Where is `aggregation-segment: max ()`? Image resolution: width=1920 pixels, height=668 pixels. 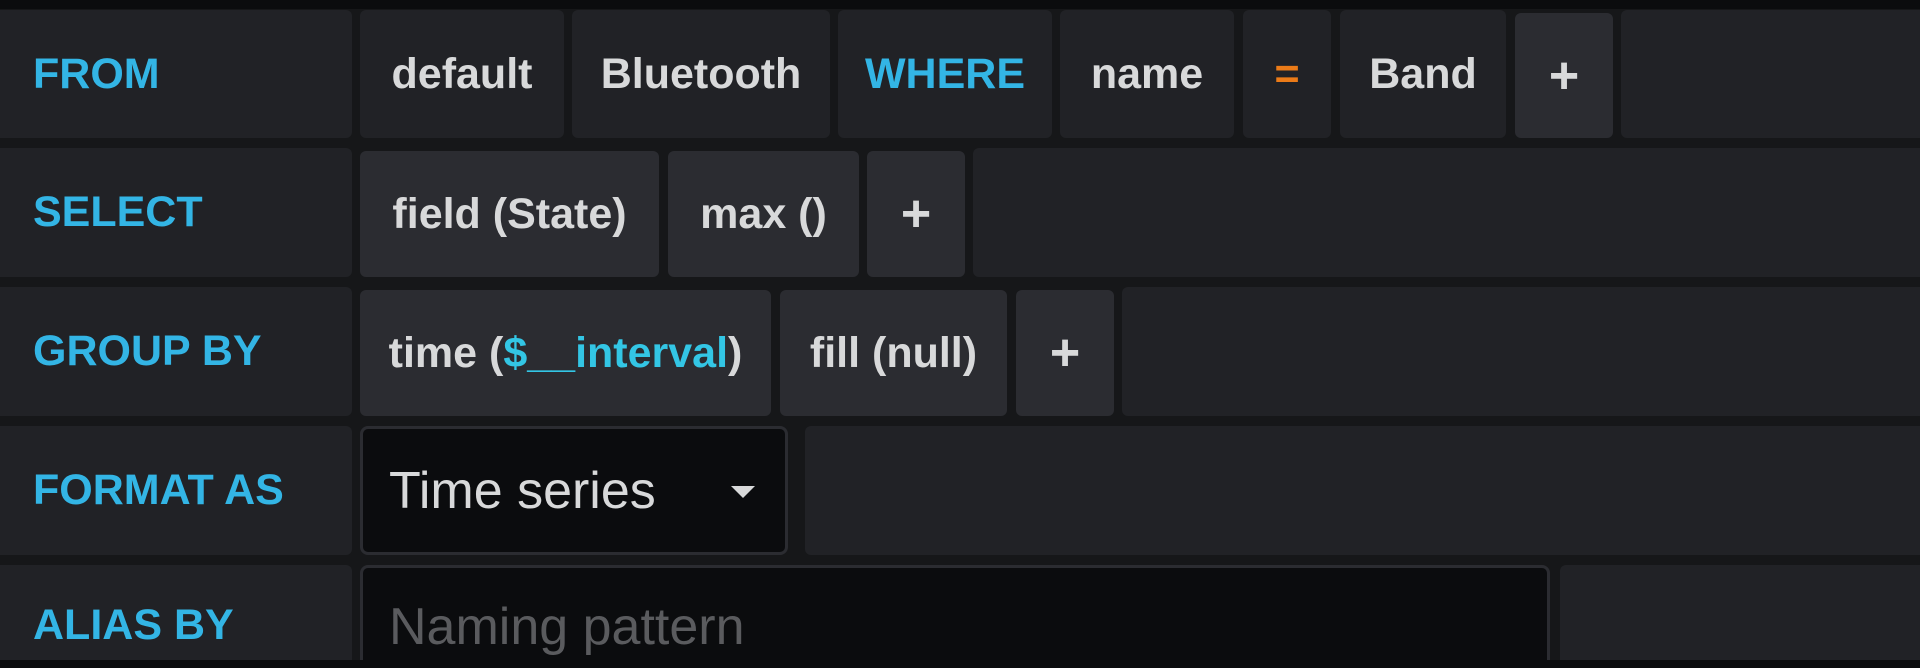
aggregation-segment: max () is located at coordinates (763, 214).